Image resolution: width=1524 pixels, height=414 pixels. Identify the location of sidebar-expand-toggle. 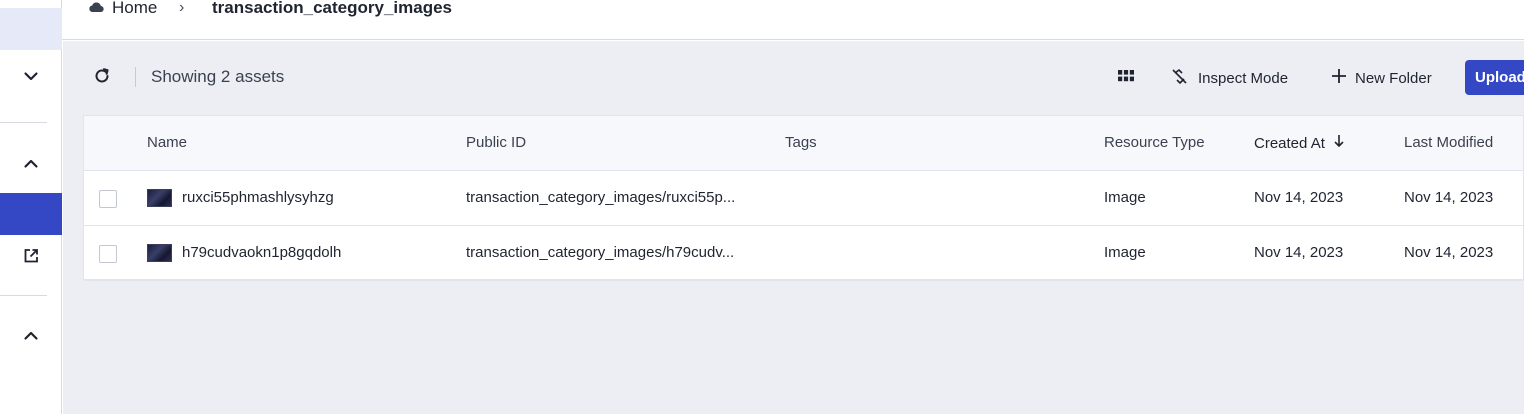
(31, 166).